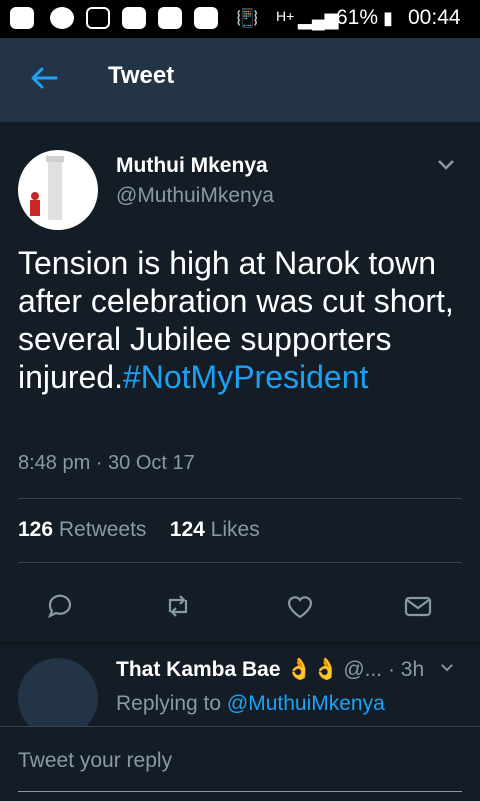 Image resolution: width=480 pixels, height=801 pixels. I want to click on author-name: Muthui Mkenya, so click(192, 166).